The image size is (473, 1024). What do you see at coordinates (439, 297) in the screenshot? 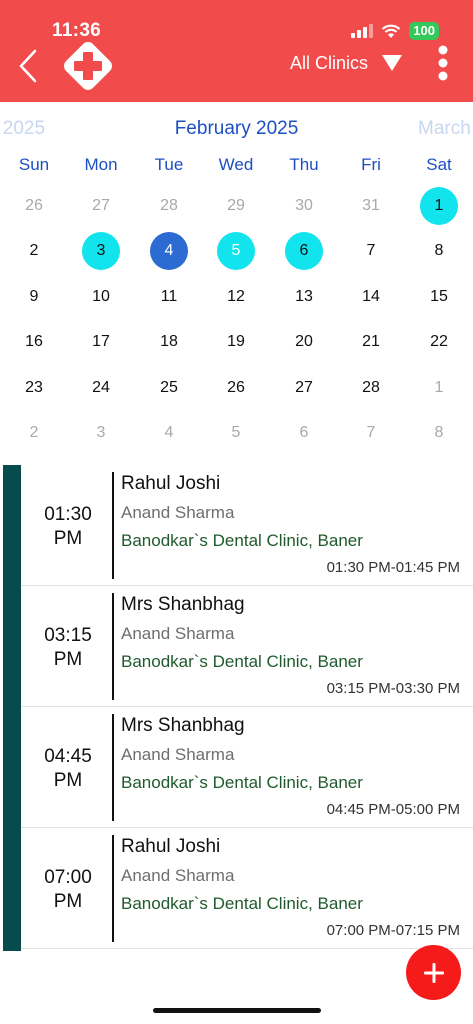
I see `calendar-day: 15` at bounding box center [439, 297].